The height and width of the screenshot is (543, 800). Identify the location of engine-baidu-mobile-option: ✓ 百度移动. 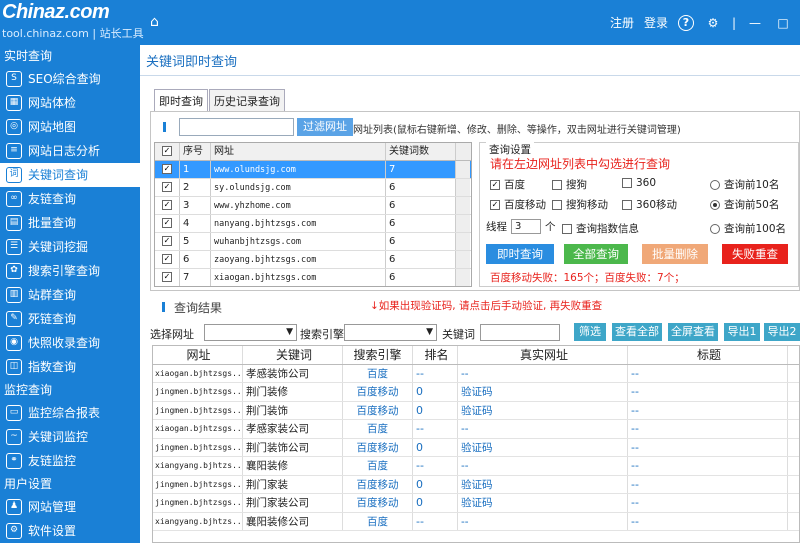
(518, 204).